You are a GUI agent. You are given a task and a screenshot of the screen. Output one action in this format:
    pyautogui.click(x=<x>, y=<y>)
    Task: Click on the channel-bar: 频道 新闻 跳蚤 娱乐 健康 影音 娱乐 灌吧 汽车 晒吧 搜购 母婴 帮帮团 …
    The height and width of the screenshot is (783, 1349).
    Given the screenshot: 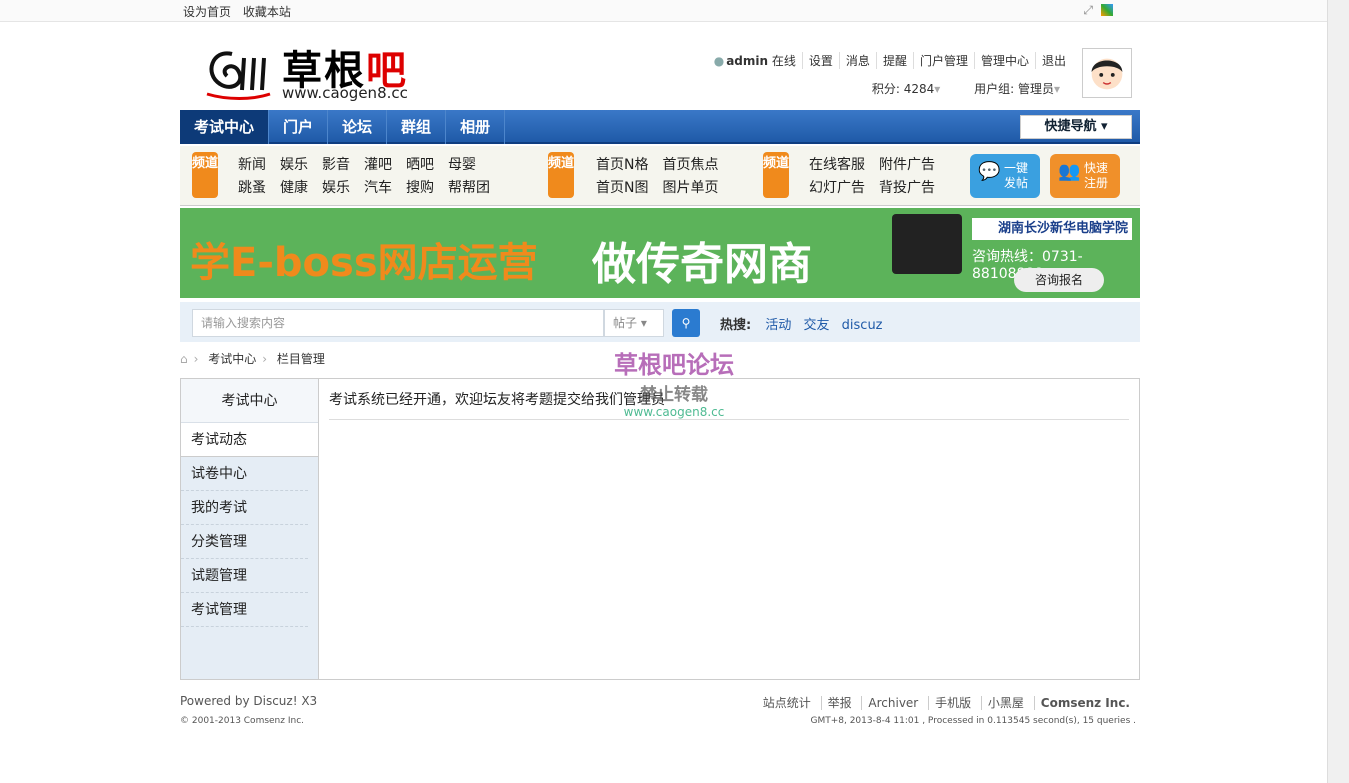 What is the action you would take?
    pyautogui.click(x=660, y=176)
    